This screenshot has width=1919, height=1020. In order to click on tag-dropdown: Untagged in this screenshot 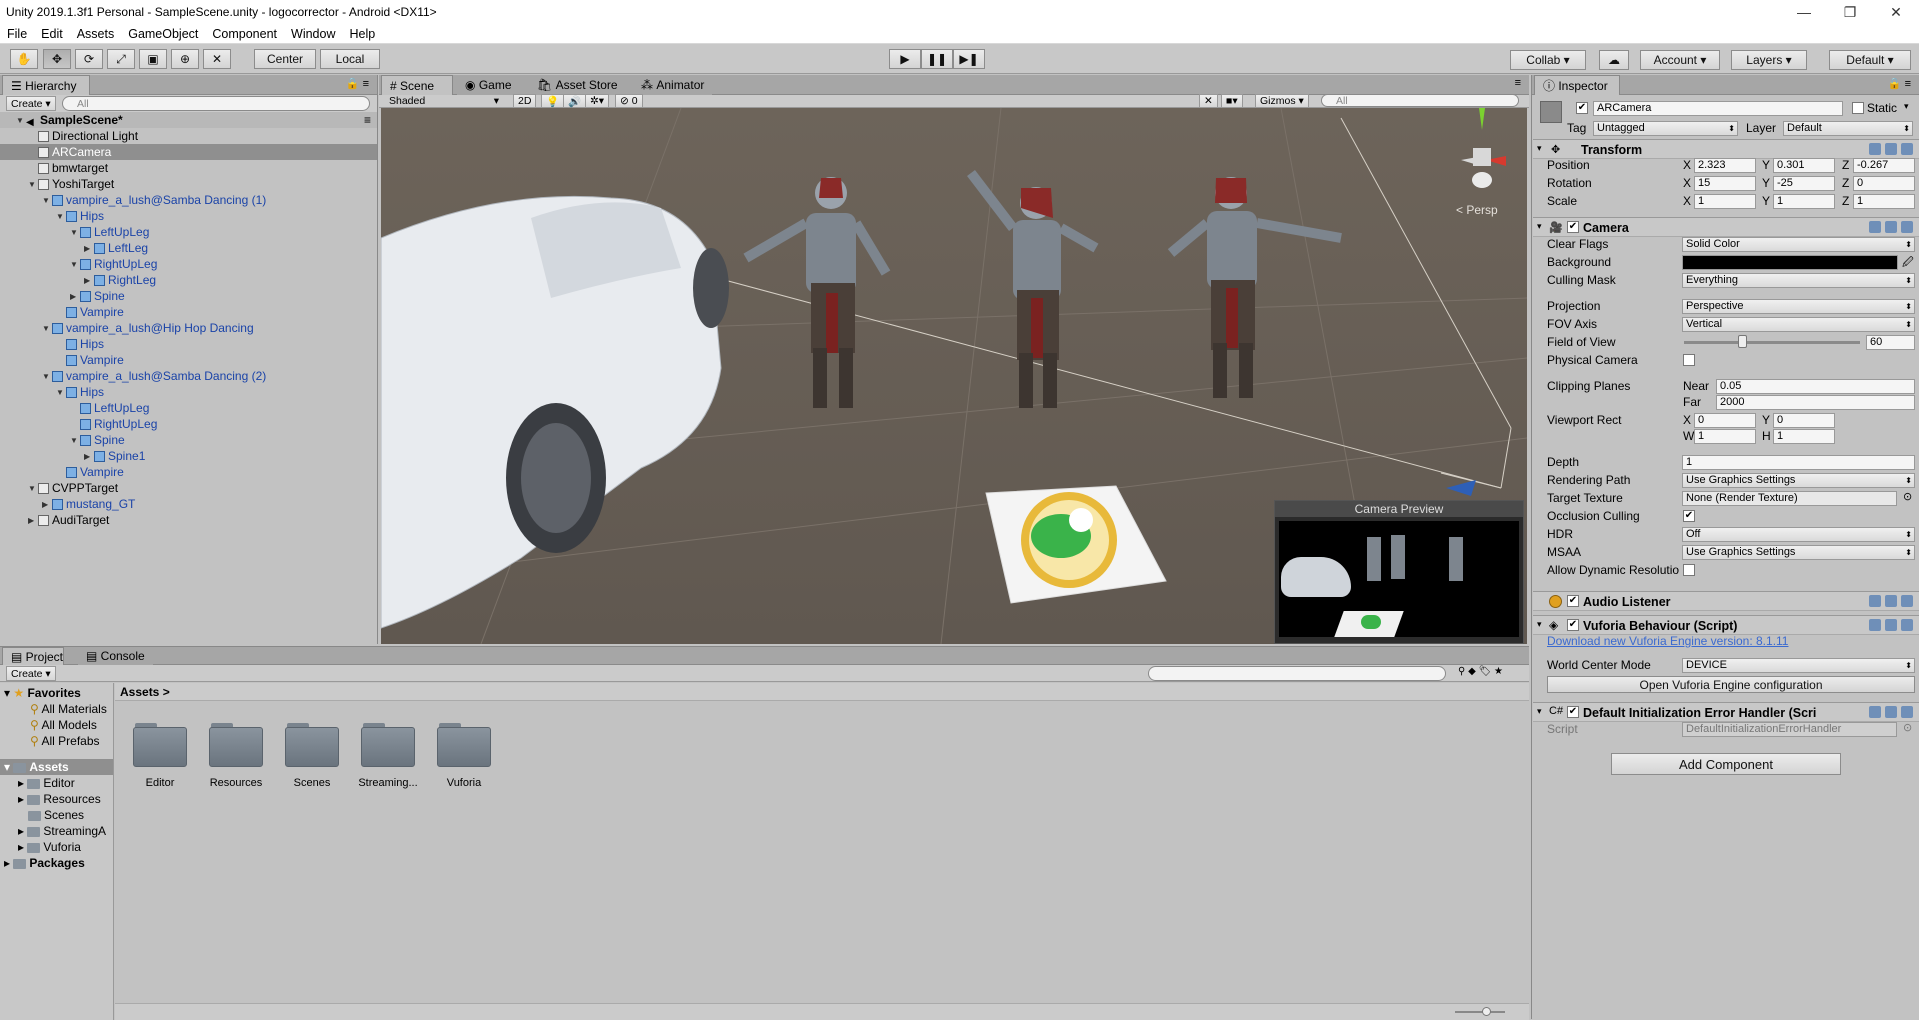, I will do `click(1665, 128)`.